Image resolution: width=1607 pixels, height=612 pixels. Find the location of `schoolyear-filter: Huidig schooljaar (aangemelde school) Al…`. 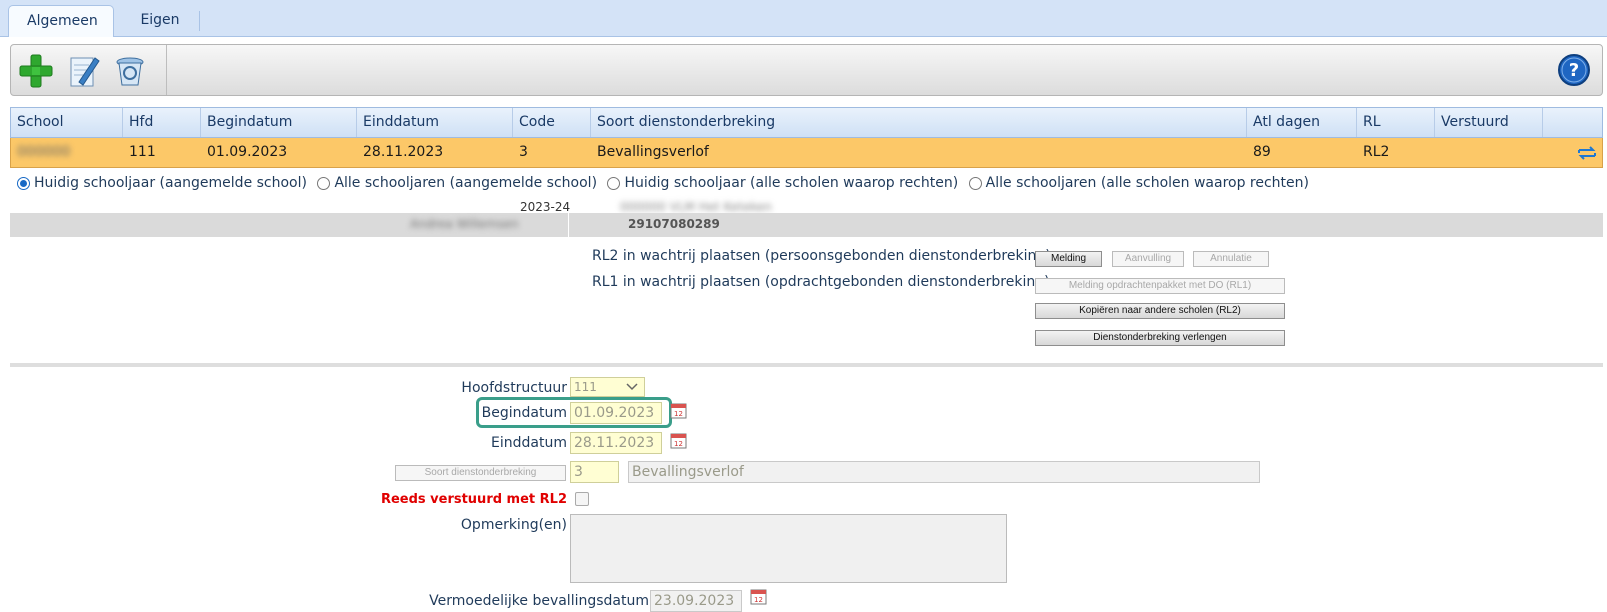

schoolyear-filter: Huidig schooljaar (aangemelde school) Al… is located at coordinates (666, 184).